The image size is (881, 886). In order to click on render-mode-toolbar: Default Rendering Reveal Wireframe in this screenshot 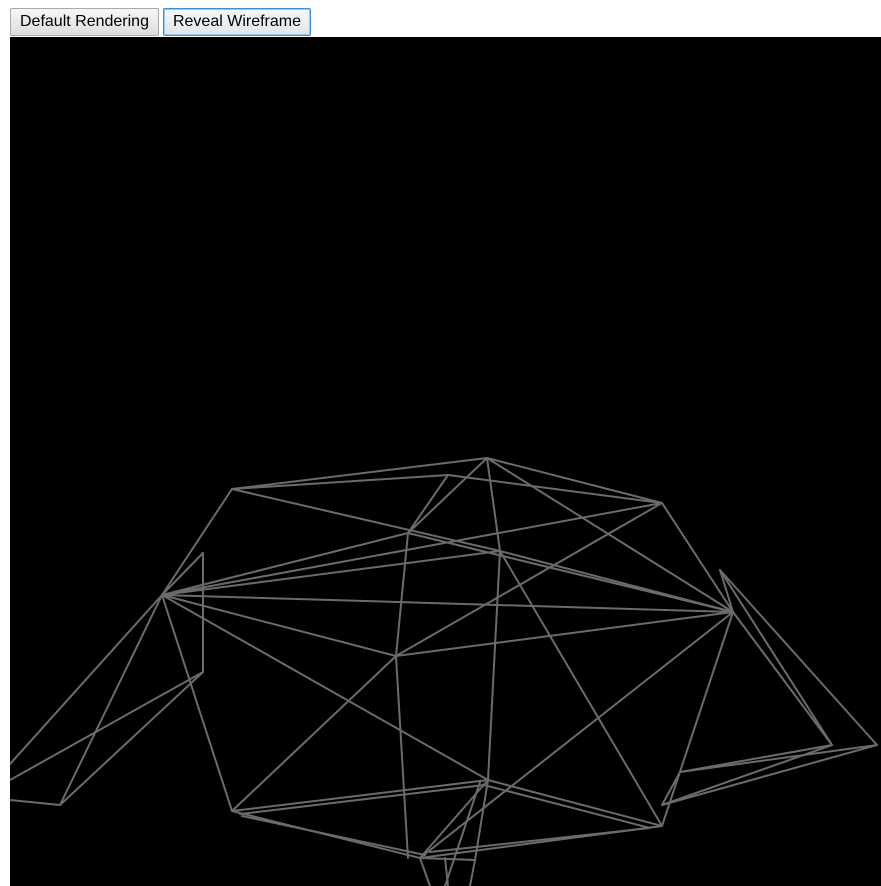, I will do `click(160, 23)`.